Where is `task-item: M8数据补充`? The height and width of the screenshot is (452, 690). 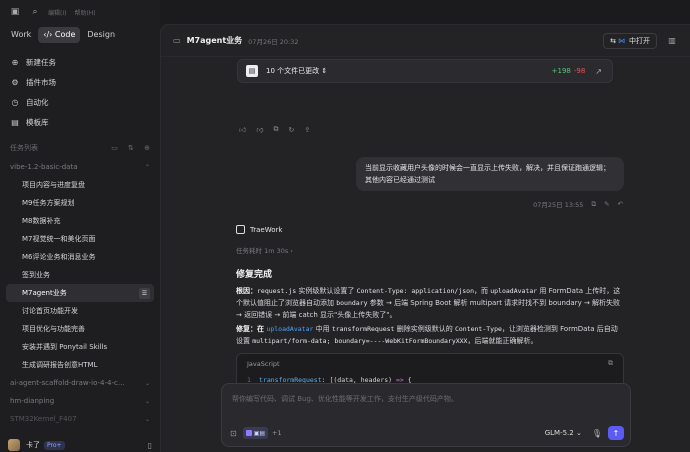
task-item: M8数据补充 is located at coordinates (80, 221).